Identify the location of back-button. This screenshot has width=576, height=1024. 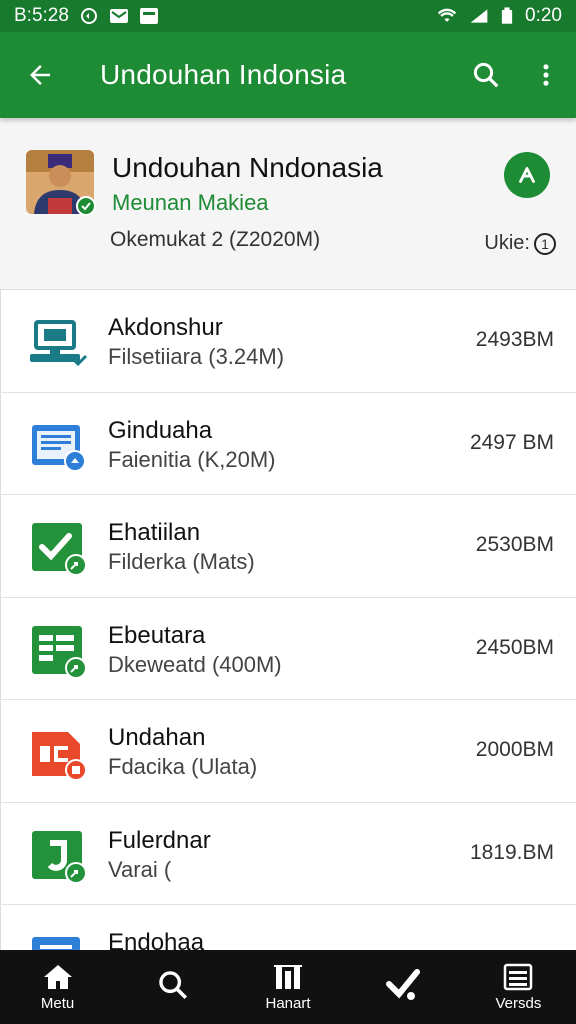
(40, 75).